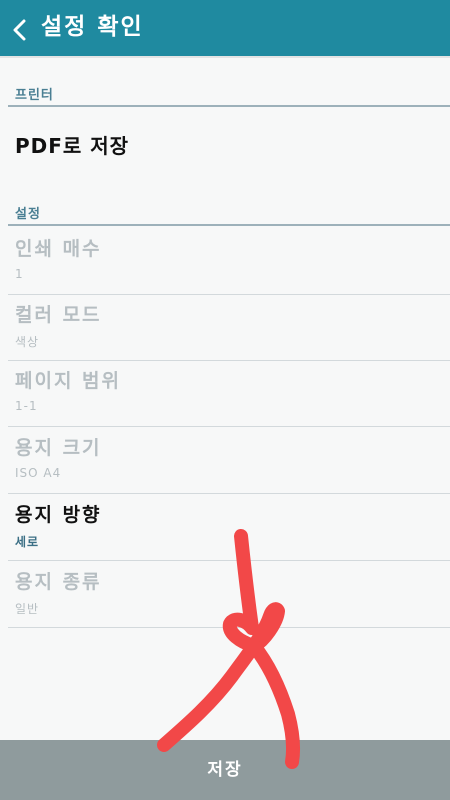  Describe the element at coordinates (225, 461) in the screenshot. I see `setting-item-paper-size: 용지 크기 ISO A4` at that location.